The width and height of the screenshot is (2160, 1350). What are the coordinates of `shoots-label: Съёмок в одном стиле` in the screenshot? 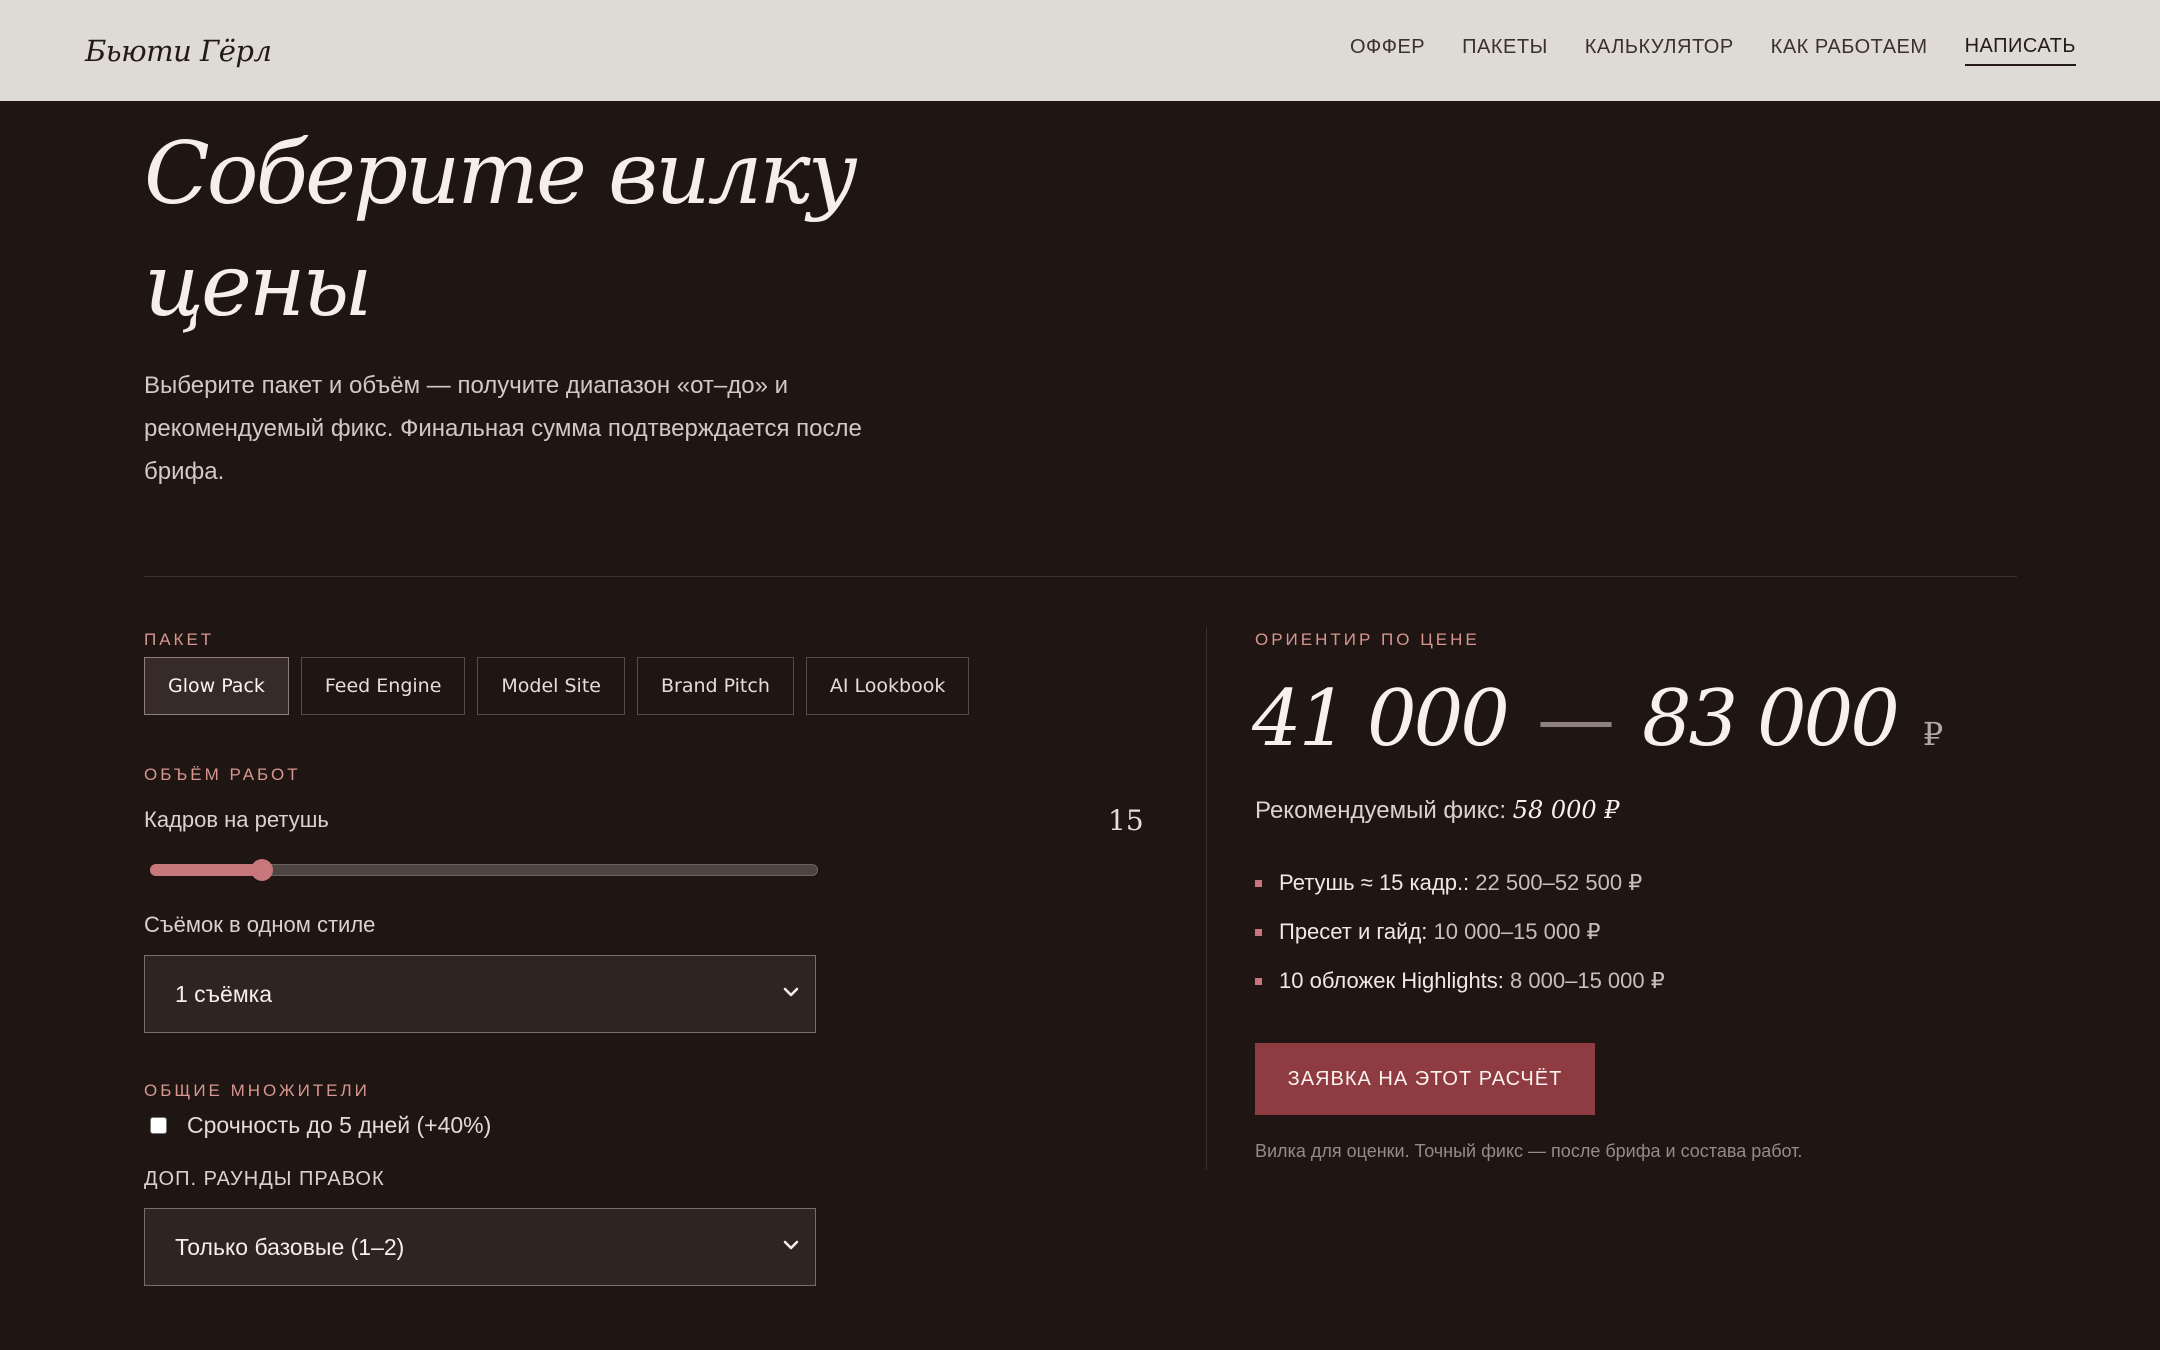 It's located at (260, 924).